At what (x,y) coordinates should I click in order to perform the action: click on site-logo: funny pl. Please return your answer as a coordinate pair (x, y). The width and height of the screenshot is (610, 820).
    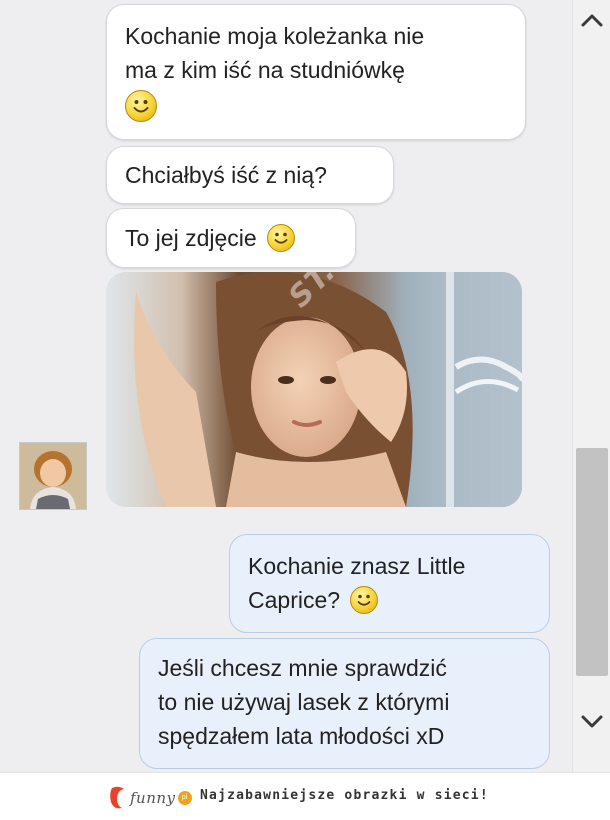
    Looking at the image, I should click on (150, 798).